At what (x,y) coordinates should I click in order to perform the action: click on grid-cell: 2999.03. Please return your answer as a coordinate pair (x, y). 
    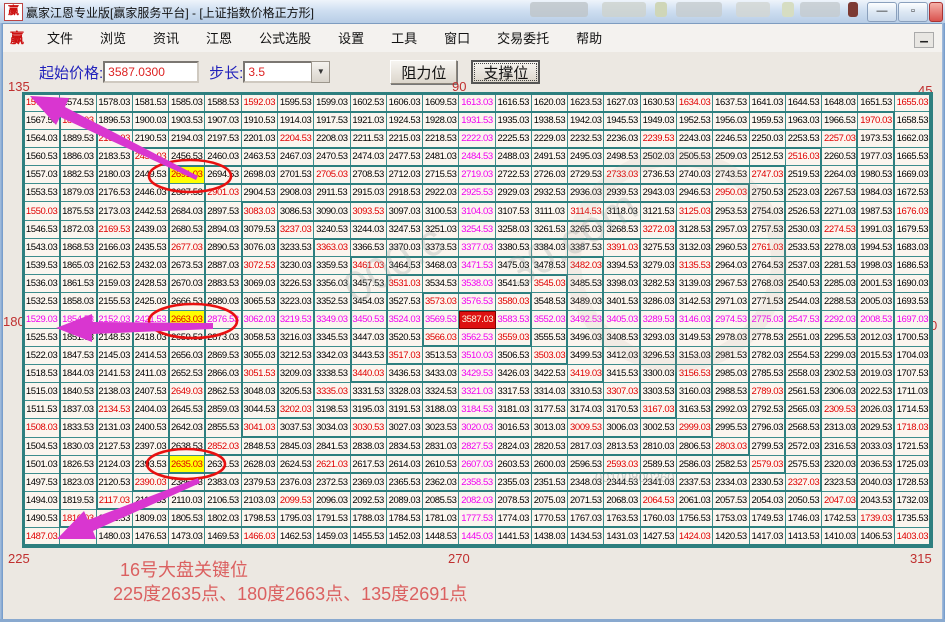
    Looking at the image, I should click on (695, 428).